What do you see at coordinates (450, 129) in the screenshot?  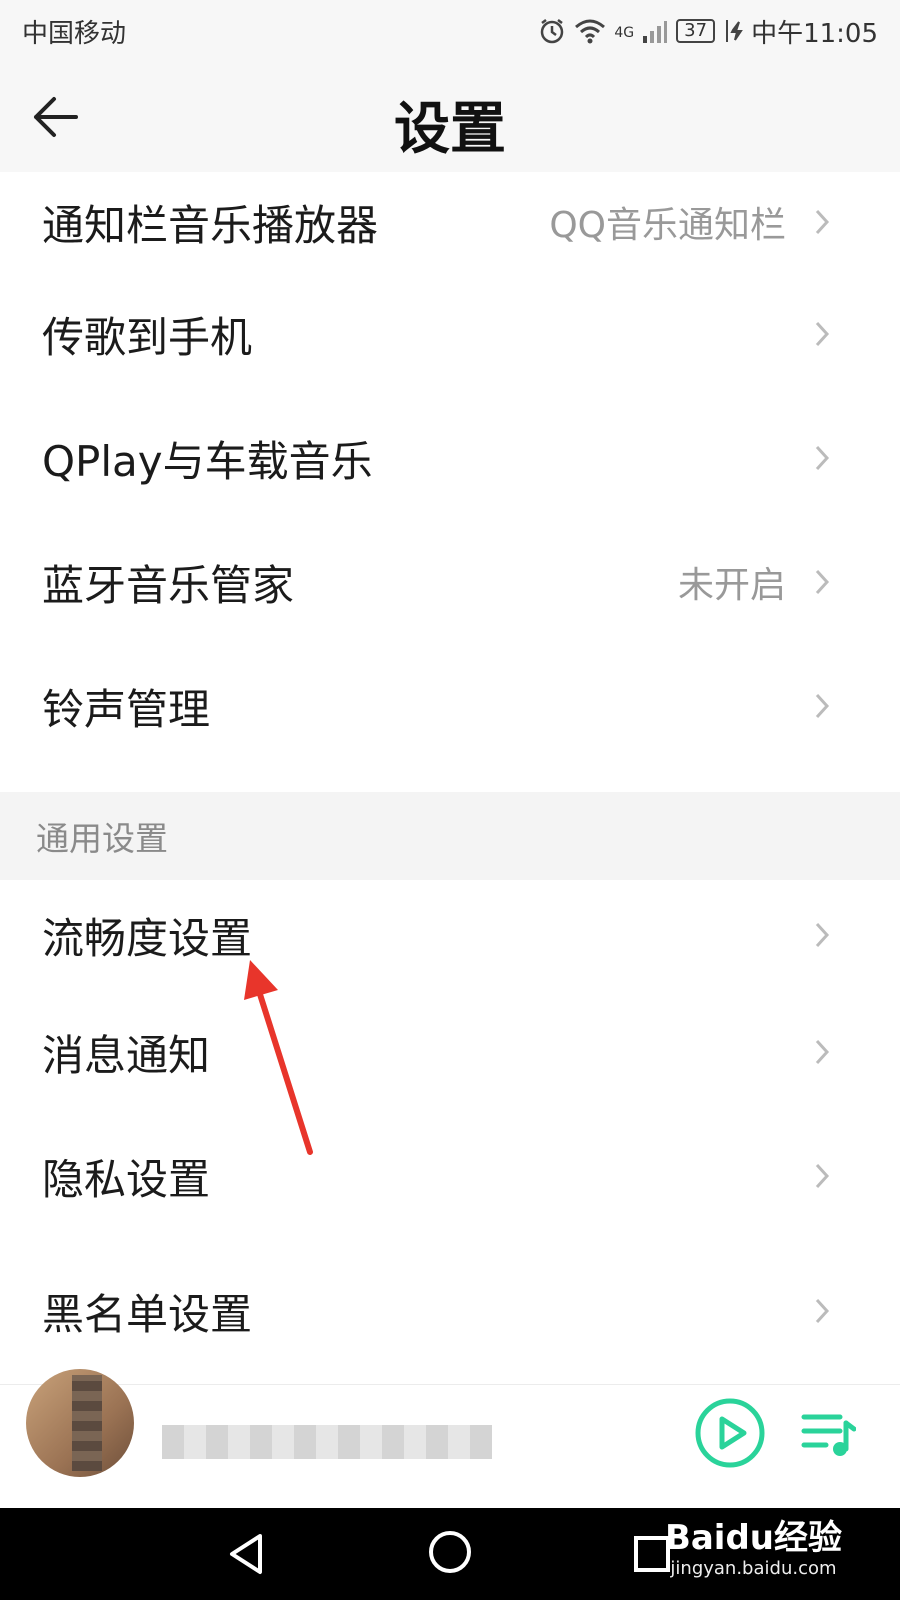 I see `page-title: 设置` at bounding box center [450, 129].